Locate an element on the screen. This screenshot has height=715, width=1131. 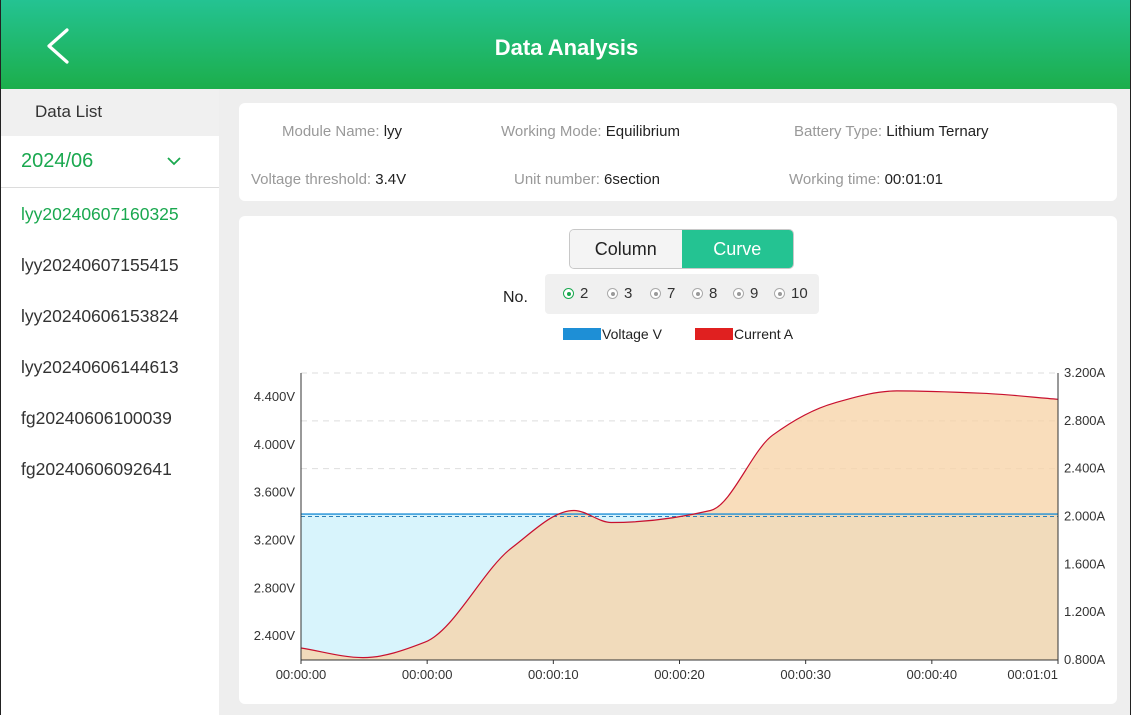
module-name-label: Module Name: is located at coordinates (331, 131).